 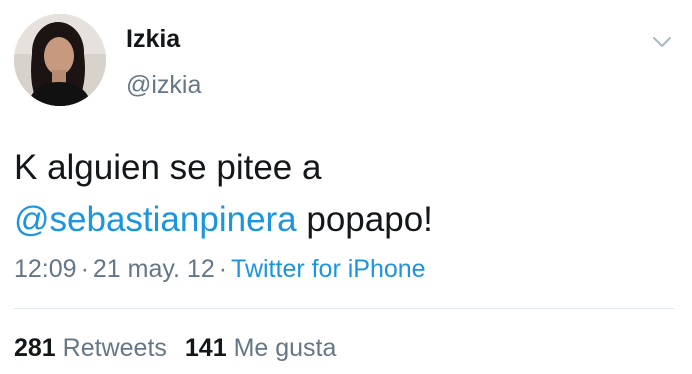 I want to click on chevron-down-icon, so click(x=662, y=42).